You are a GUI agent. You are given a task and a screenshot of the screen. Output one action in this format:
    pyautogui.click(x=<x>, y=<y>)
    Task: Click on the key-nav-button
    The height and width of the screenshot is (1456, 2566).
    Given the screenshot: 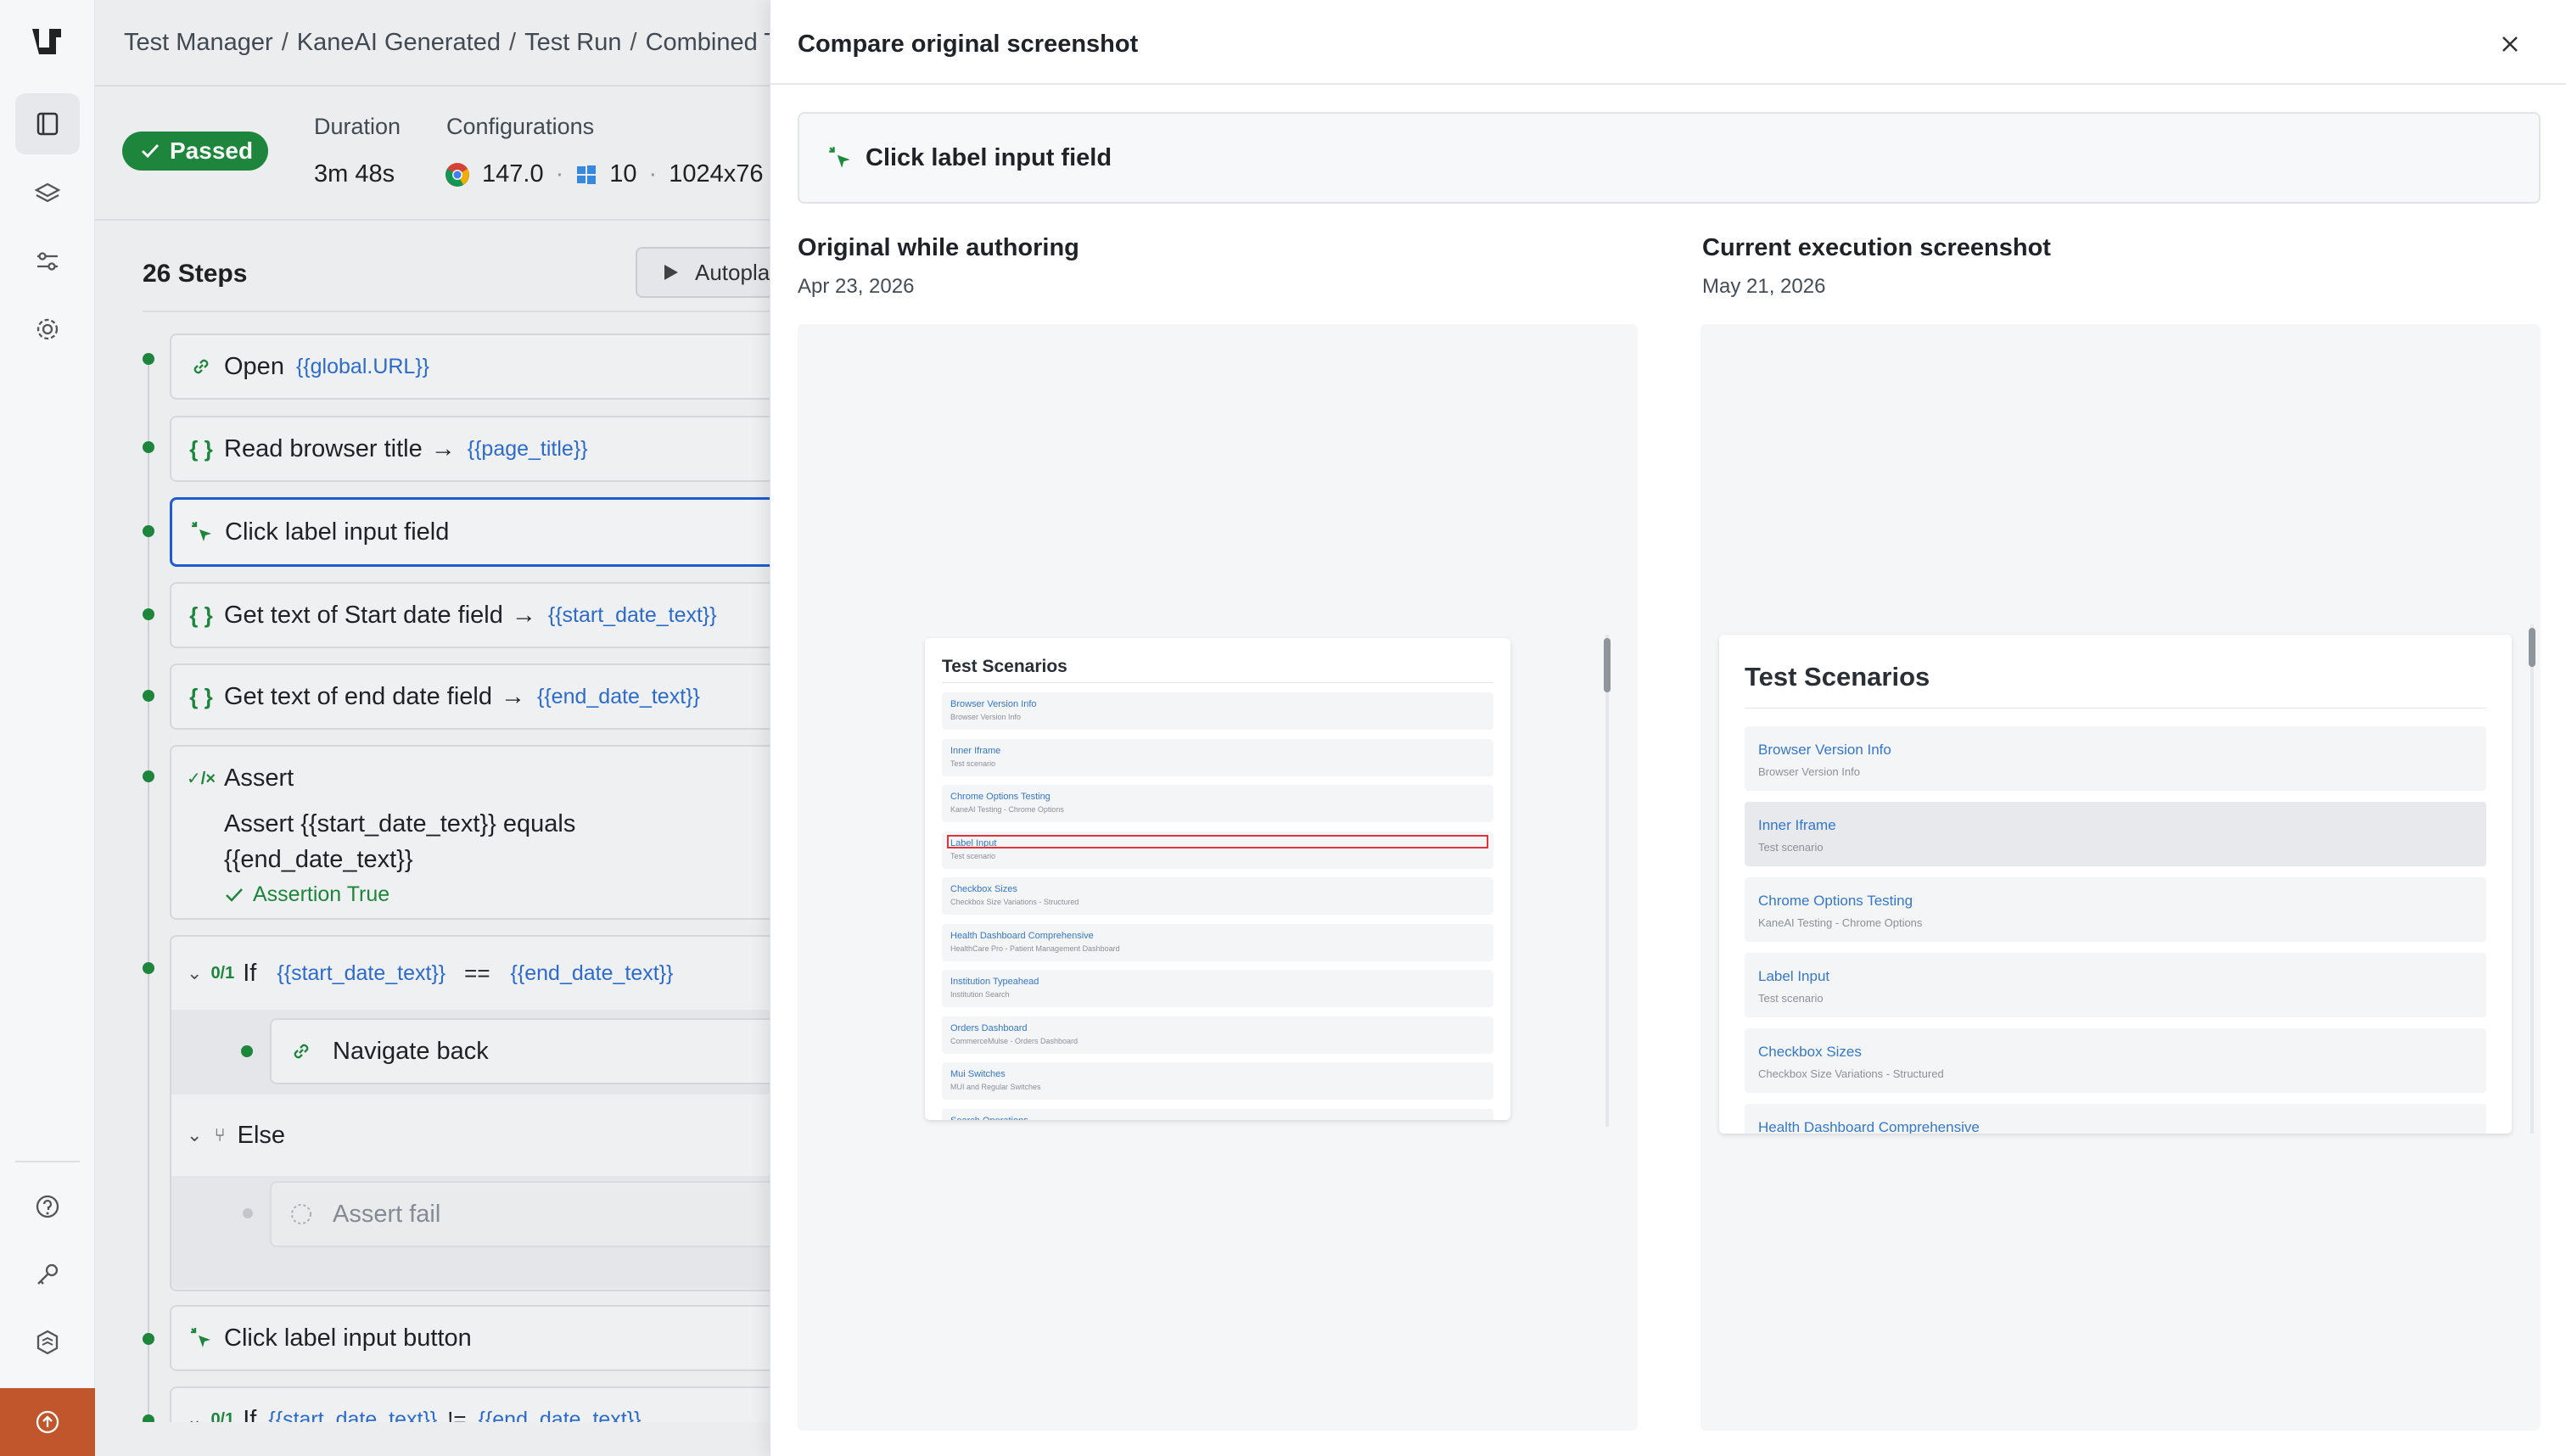 What is the action you would take?
    pyautogui.click(x=47, y=1274)
    